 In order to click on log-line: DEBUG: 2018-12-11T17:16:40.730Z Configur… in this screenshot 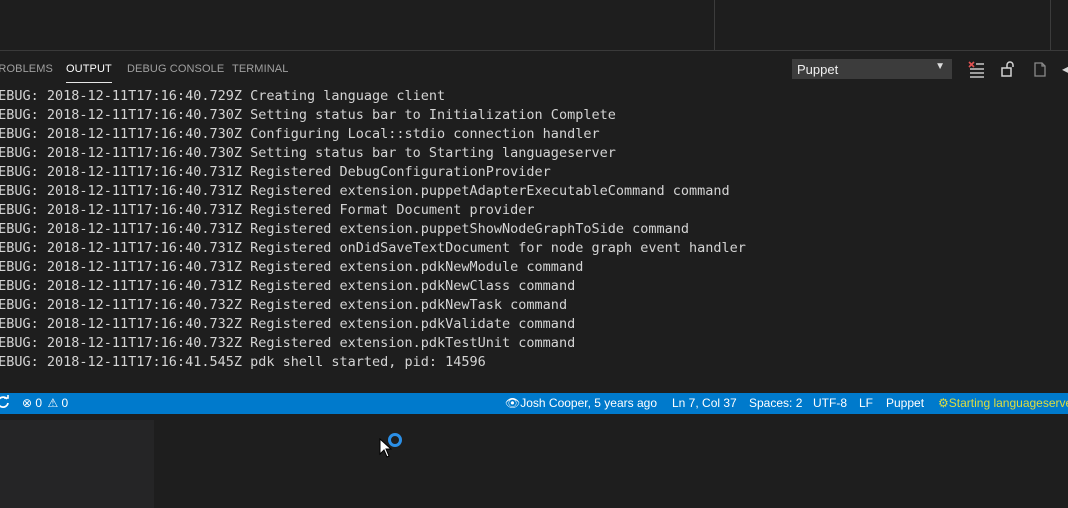, I will do `click(300, 134)`.